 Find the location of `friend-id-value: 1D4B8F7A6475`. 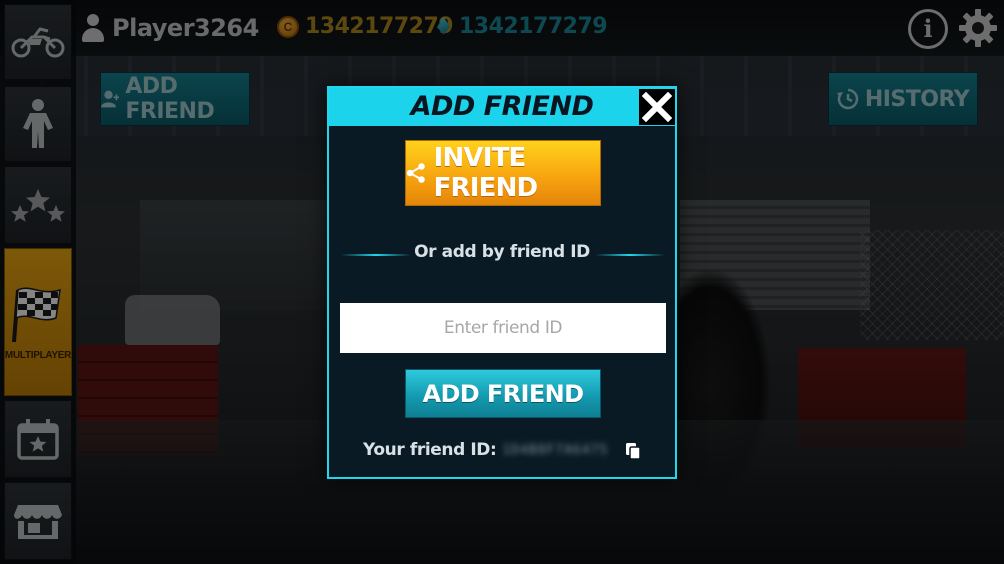

friend-id-value: 1D4B8F7A6475 is located at coordinates (555, 450).